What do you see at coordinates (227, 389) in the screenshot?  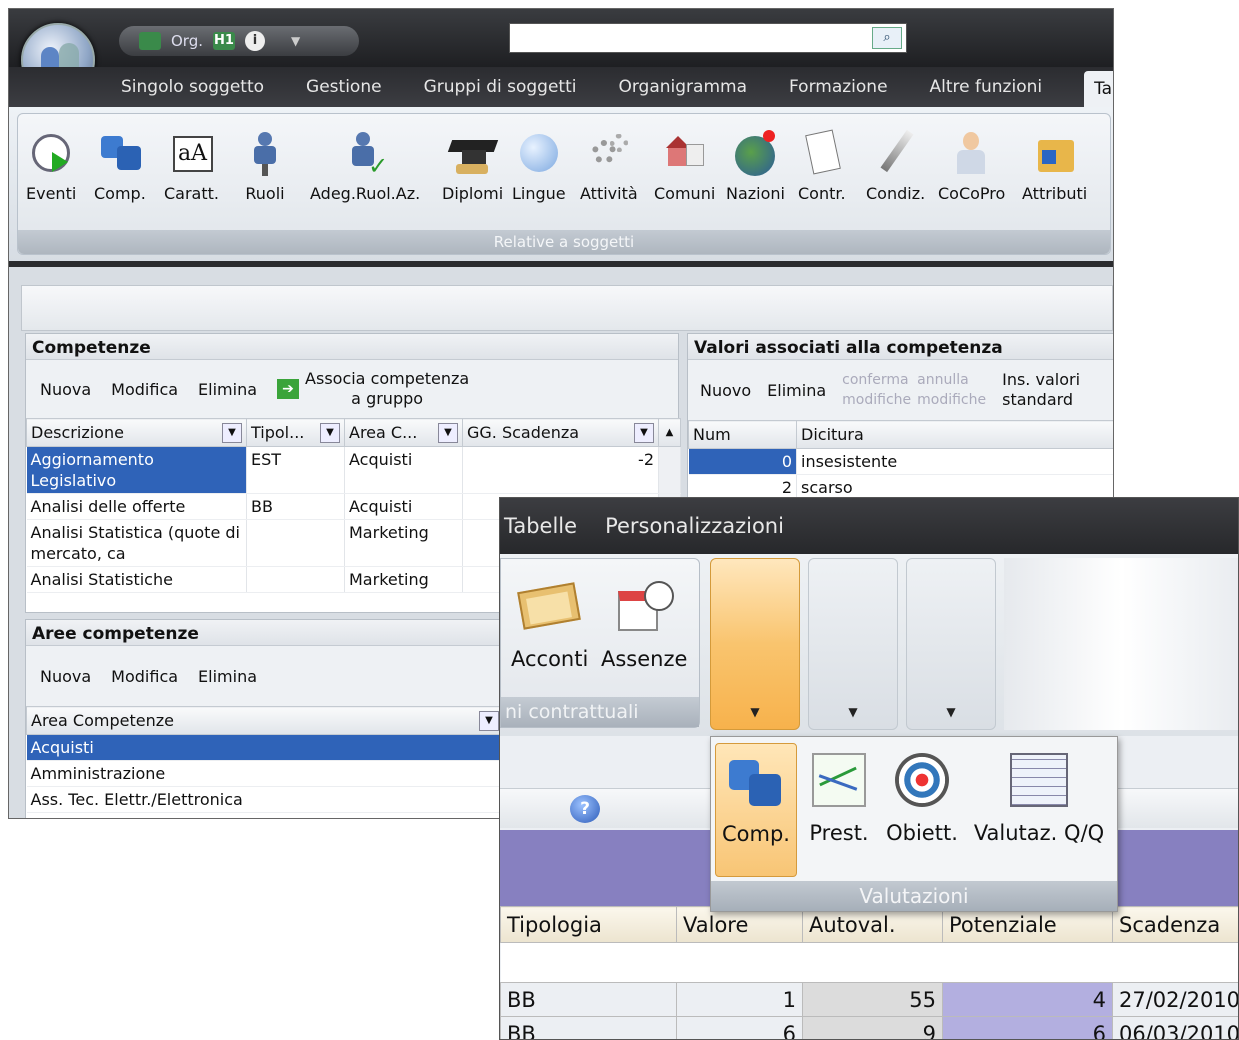 I see `elimina-button: Elimina` at bounding box center [227, 389].